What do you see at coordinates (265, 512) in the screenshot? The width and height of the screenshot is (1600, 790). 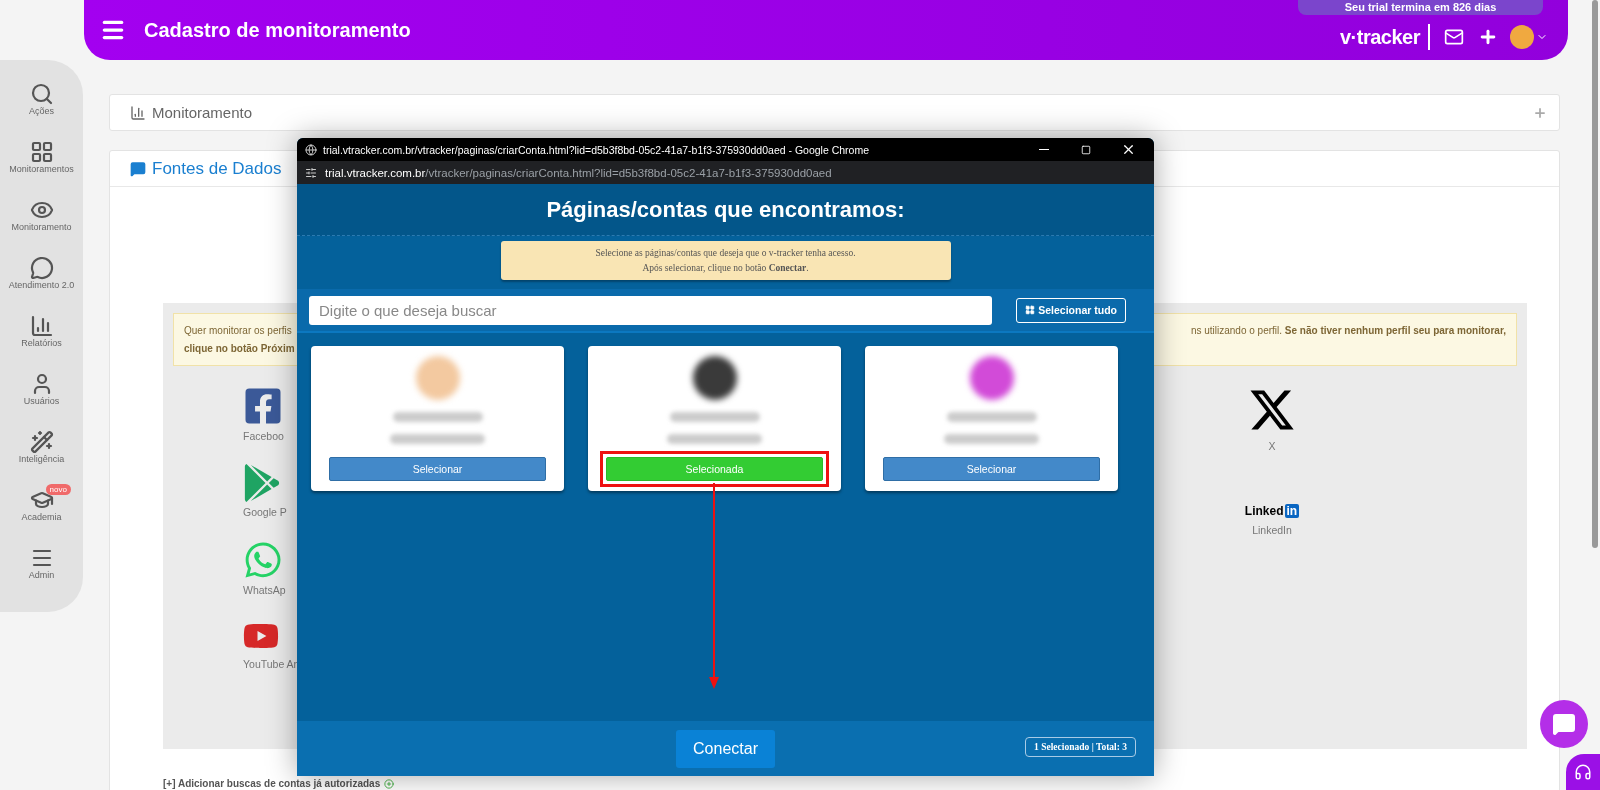 I see `platform-label: Google P` at bounding box center [265, 512].